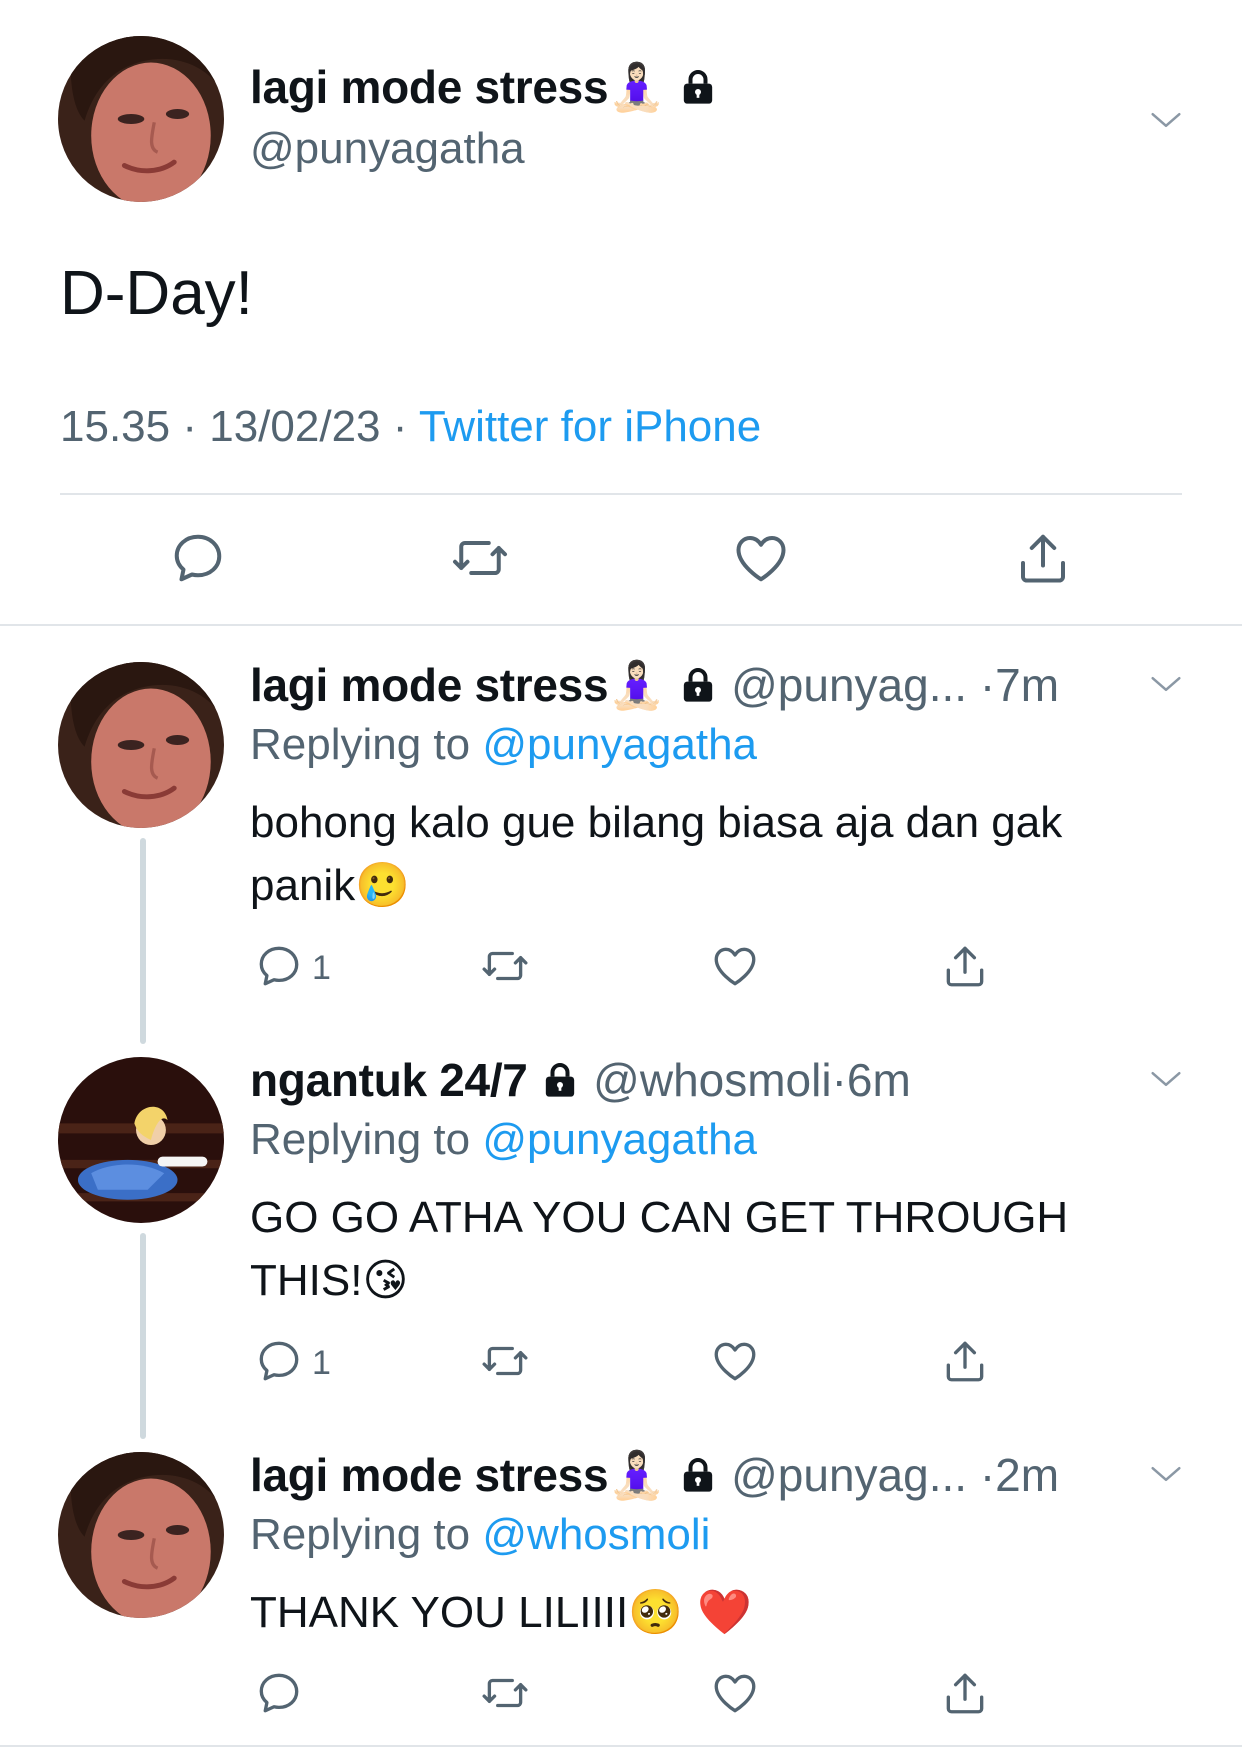  Describe the element at coordinates (382, 885) in the screenshot. I see `reply-text-emoji: 🥲` at that location.